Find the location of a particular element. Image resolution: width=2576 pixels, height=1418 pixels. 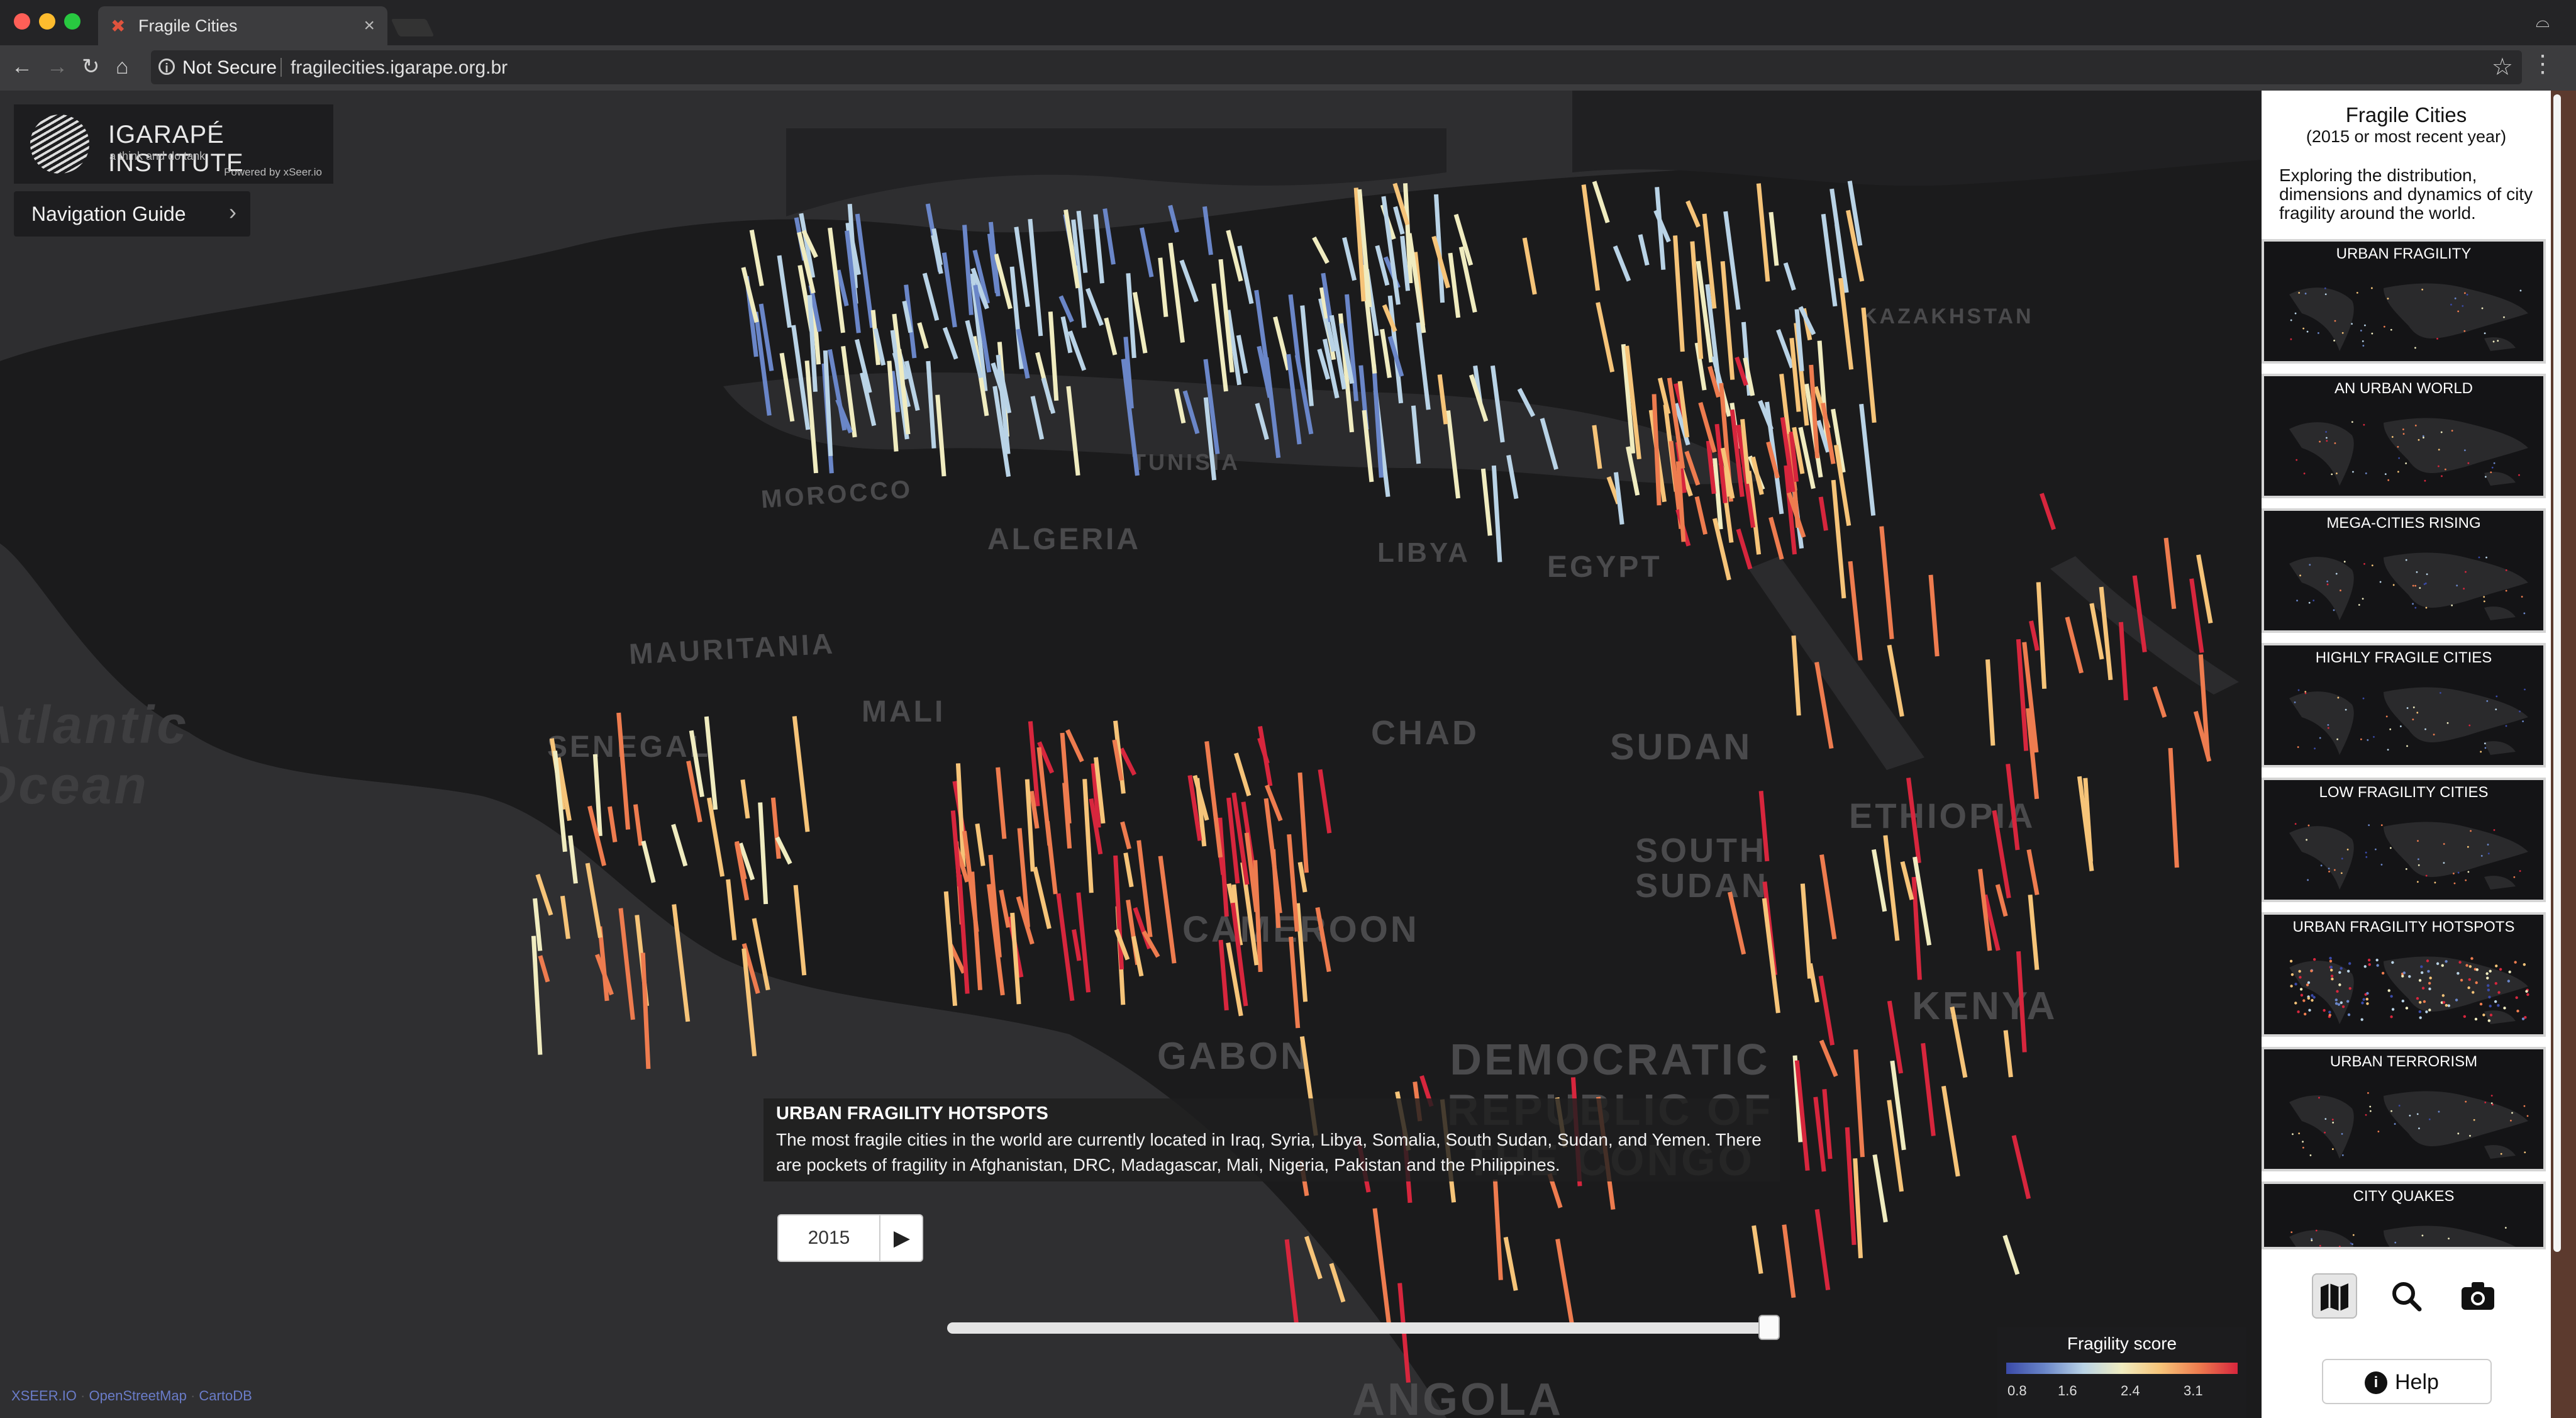

navigation-guide-button: Navigation Guide › is located at coordinates (132, 214).